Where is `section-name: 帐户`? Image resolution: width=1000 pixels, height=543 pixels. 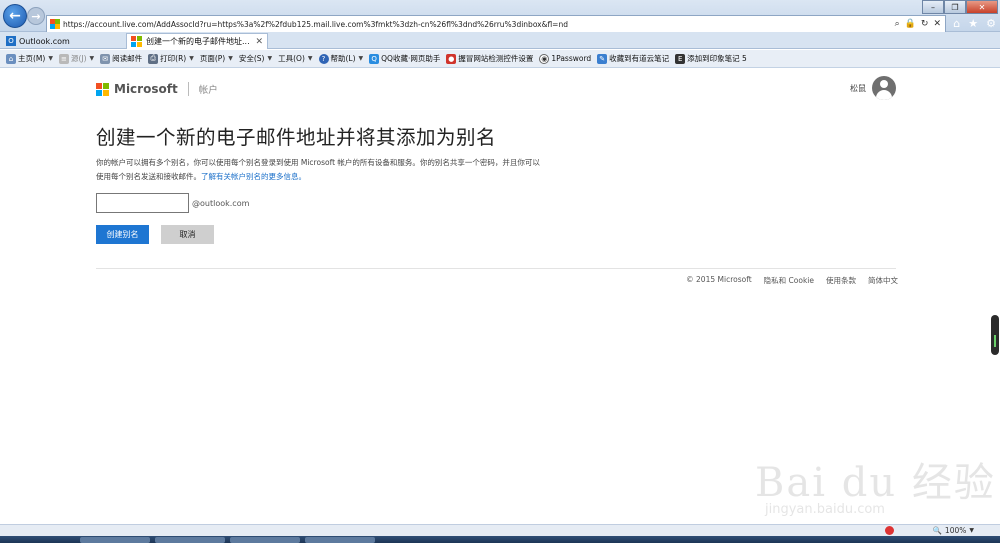 section-name: 帐户 is located at coordinates (208, 89).